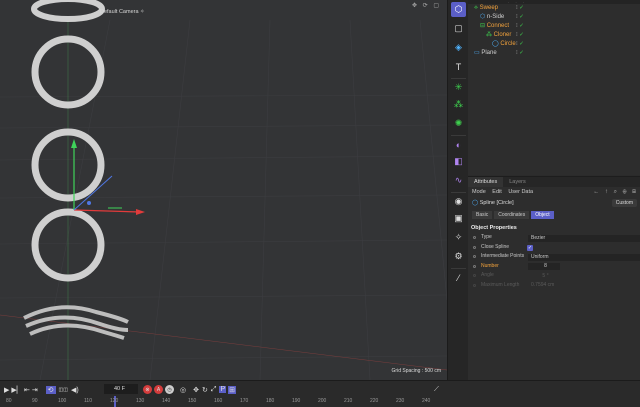 The height and width of the screenshot is (407, 640). Describe the element at coordinates (584, 238) in the screenshot. I see `type-select: Bezier` at that location.